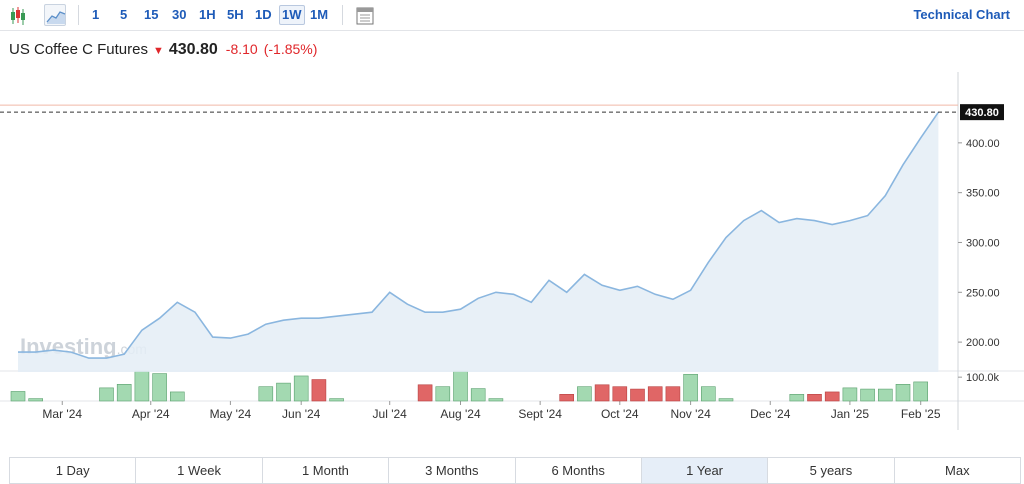 This screenshot has height=484, width=1024. What do you see at coordinates (983, 194) in the screenshot?
I see `y-tick-label: 350.00` at bounding box center [983, 194].